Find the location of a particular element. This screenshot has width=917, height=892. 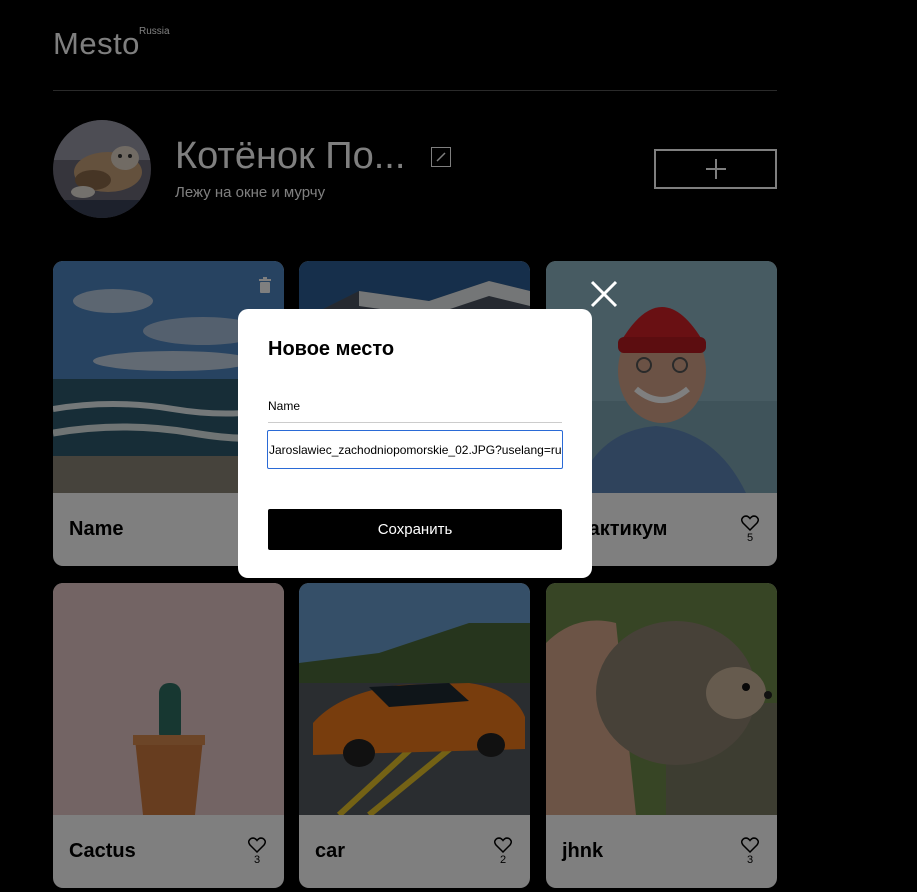

close-modal-button is located at coordinates (604, 294).